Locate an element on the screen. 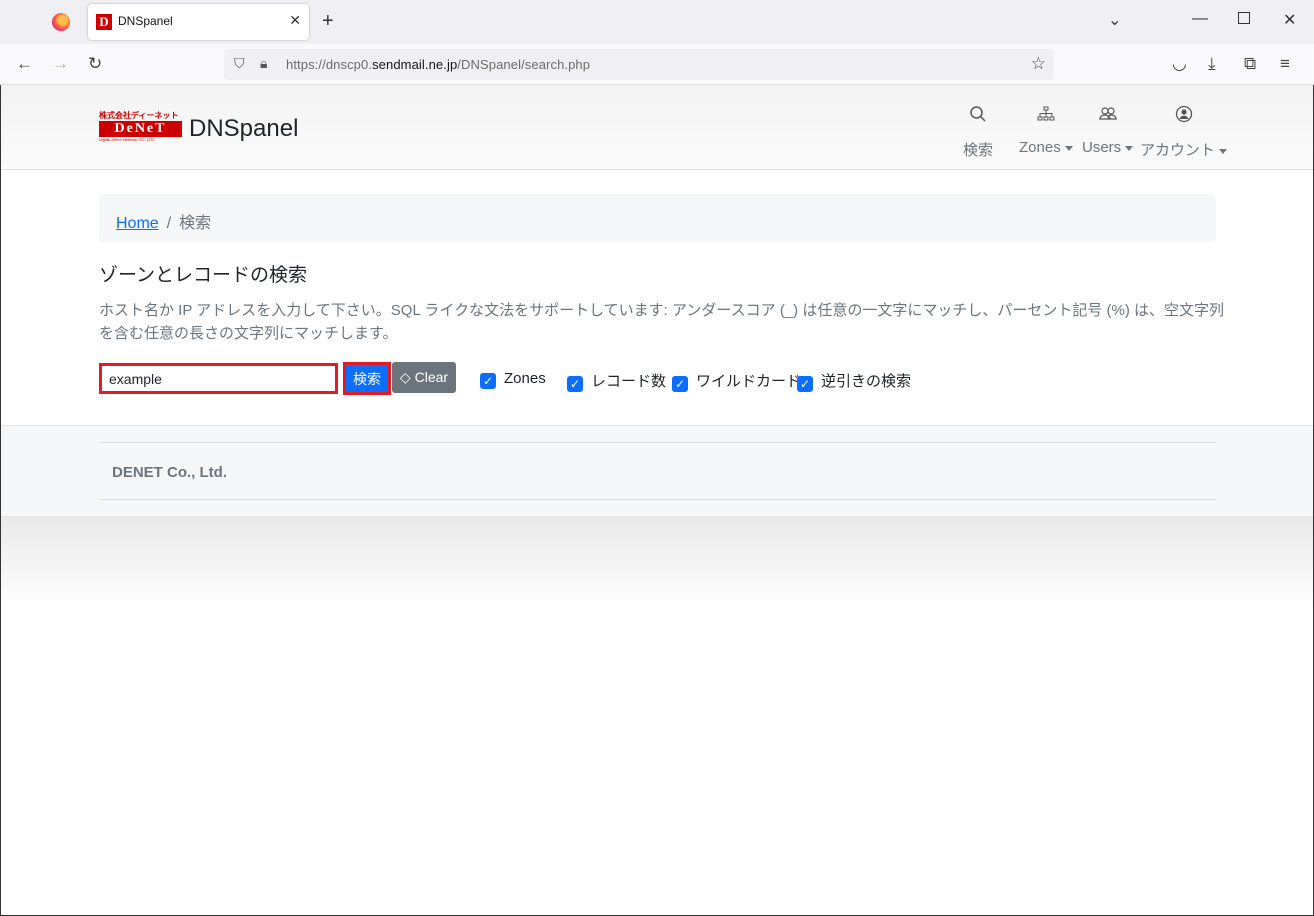 This screenshot has height=916, width=1314. footer-inner: DENET Co., Ltd. is located at coordinates (657, 471).